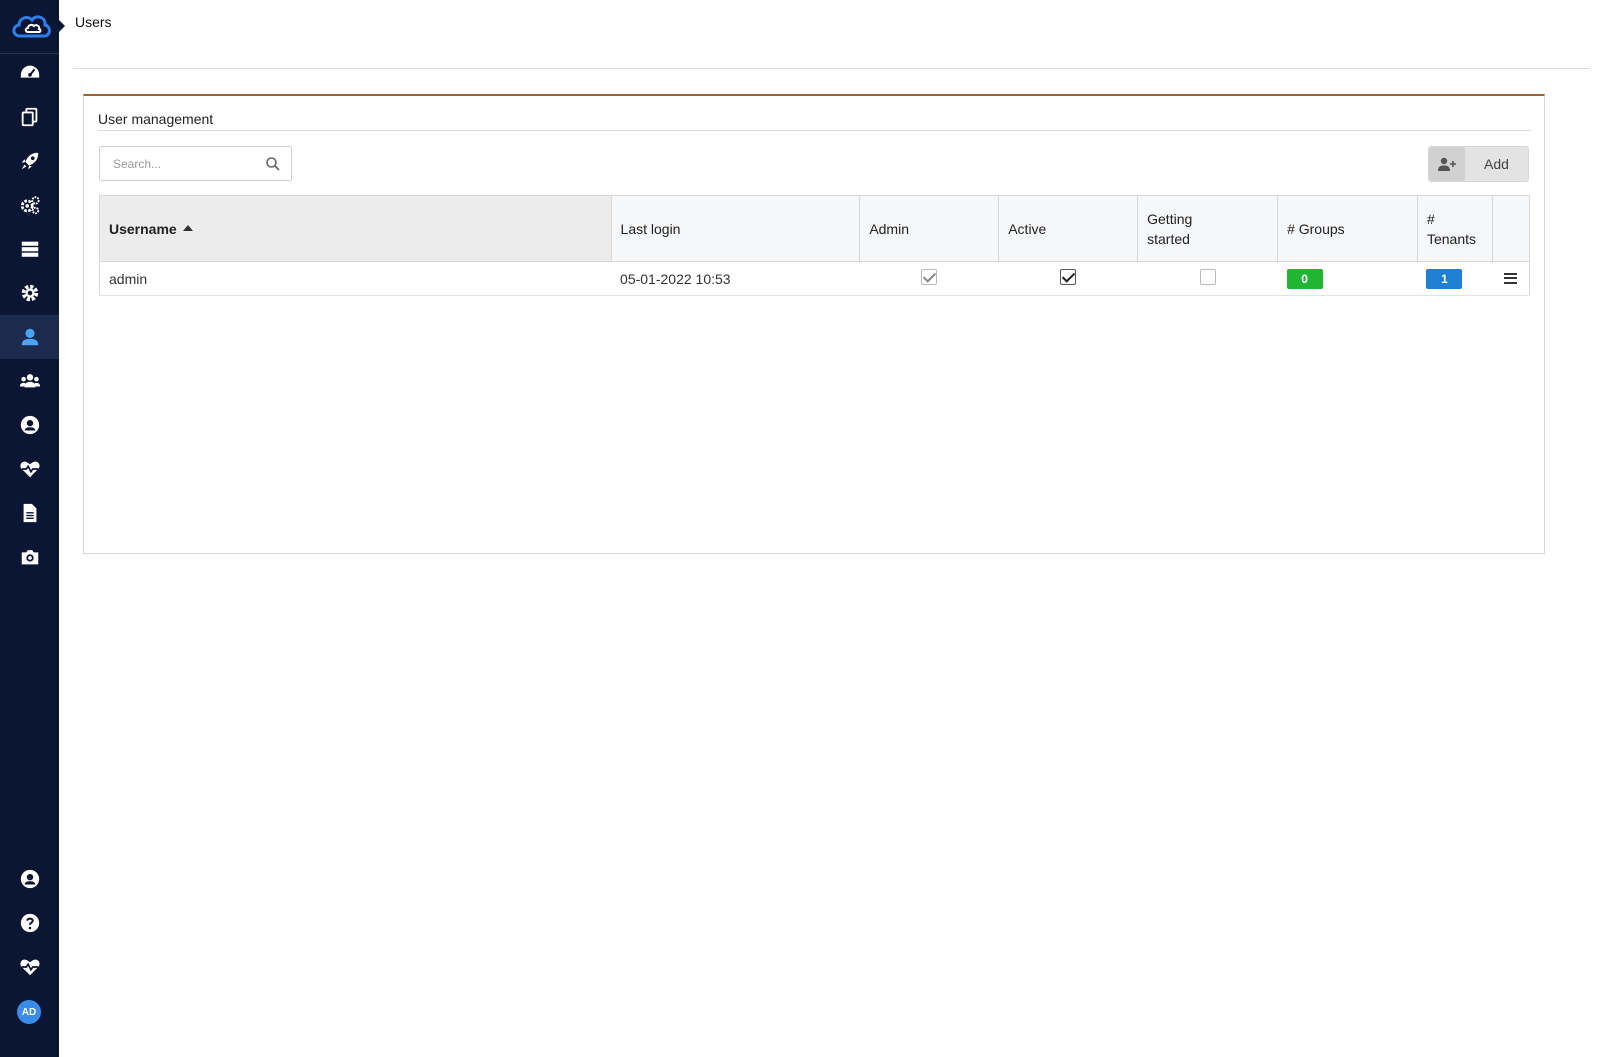 This screenshot has width=1600, height=1057. What do you see at coordinates (1208, 228) in the screenshot?
I see `column-header-getting-started: Getting started` at bounding box center [1208, 228].